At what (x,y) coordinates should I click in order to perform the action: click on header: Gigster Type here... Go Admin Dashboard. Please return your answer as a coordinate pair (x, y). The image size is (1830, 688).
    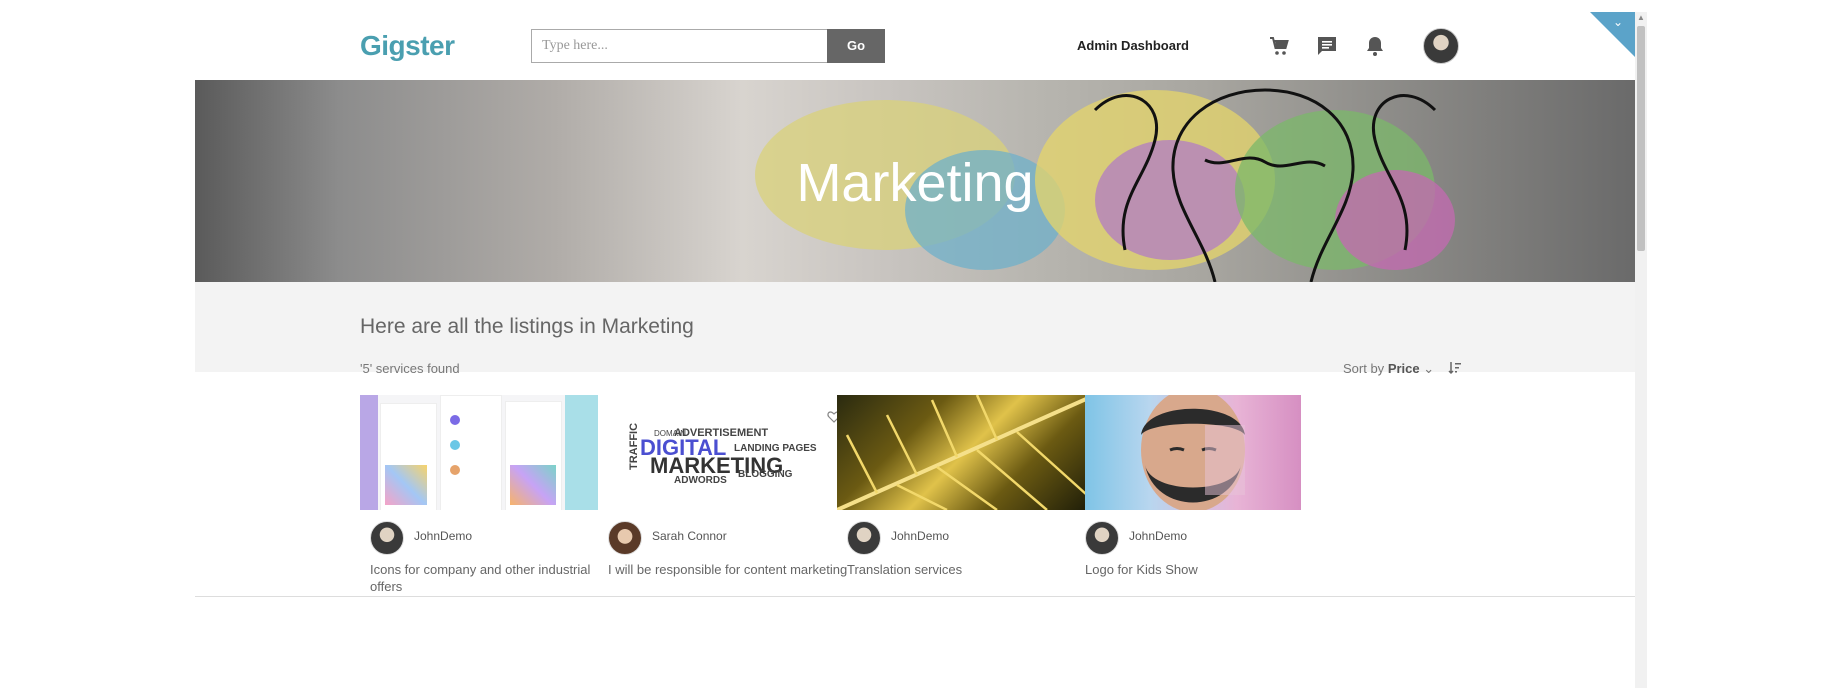
    Looking at the image, I should click on (915, 46).